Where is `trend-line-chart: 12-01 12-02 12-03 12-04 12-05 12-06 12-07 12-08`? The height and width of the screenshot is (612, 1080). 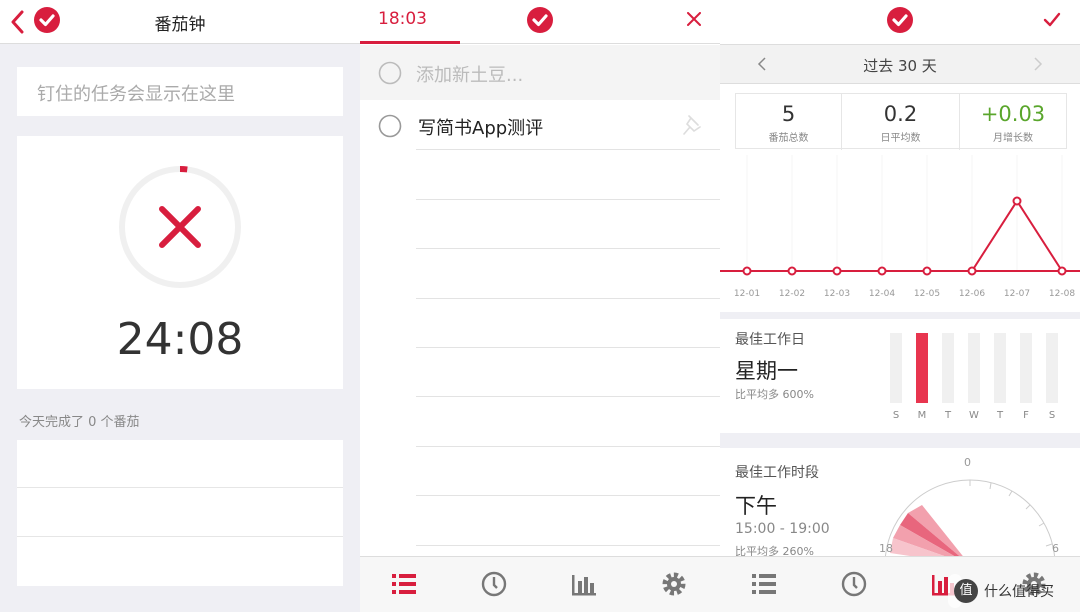 trend-line-chart: 12-01 12-02 12-03 12-04 12-05 12-06 12-07 12-08 is located at coordinates (900, 227).